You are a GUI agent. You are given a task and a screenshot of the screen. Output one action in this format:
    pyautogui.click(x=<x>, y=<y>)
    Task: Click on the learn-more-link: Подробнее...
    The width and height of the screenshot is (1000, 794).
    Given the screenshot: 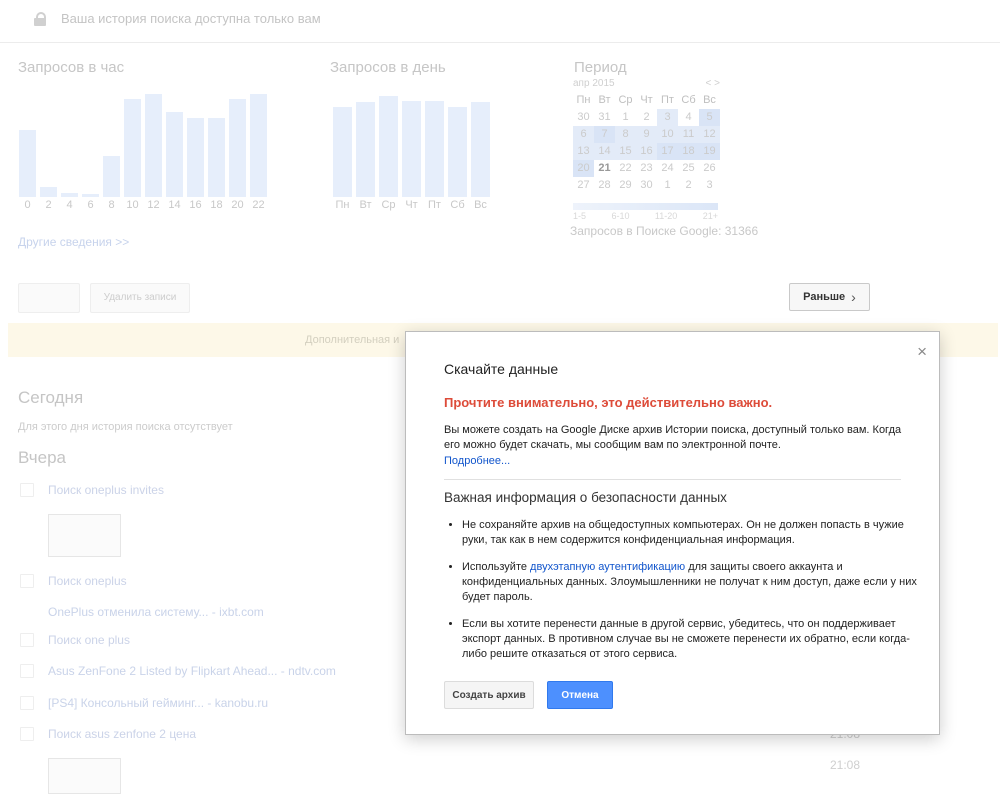 What is the action you would take?
    pyautogui.click(x=477, y=461)
    